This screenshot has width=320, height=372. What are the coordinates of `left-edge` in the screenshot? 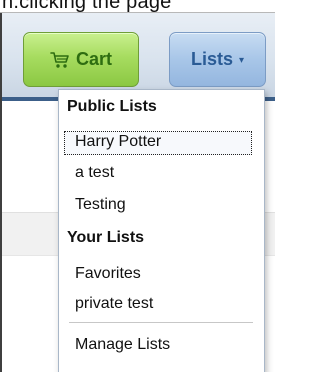 It's located at (1, 192).